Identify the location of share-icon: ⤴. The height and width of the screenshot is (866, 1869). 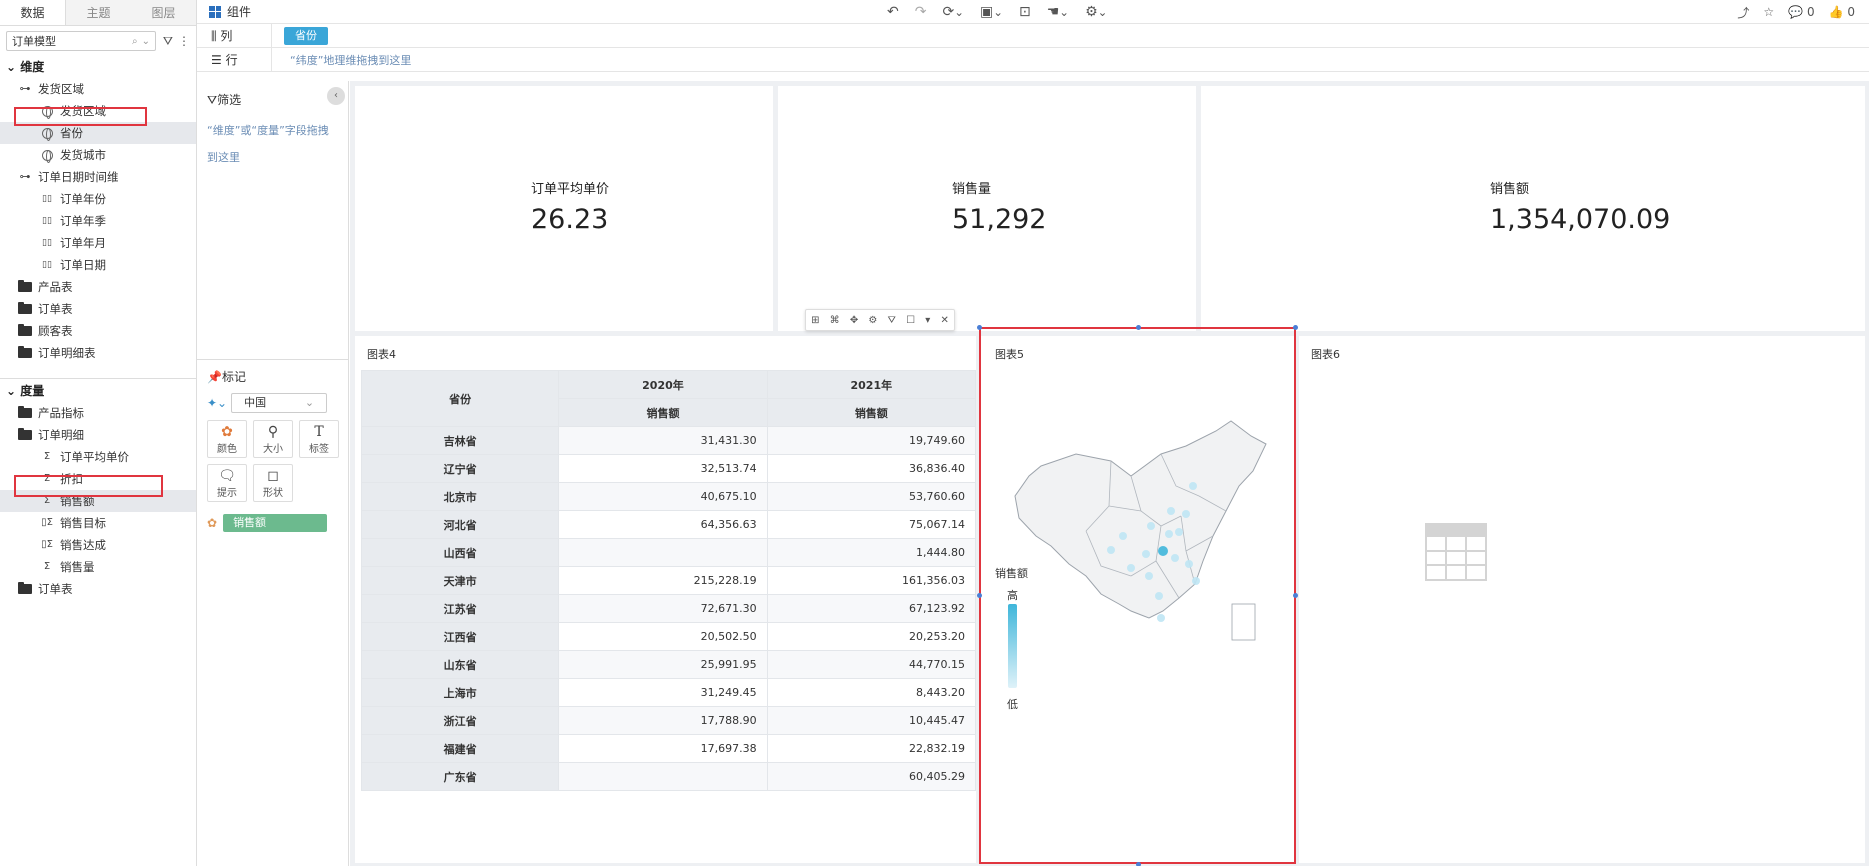
(1743, 12).